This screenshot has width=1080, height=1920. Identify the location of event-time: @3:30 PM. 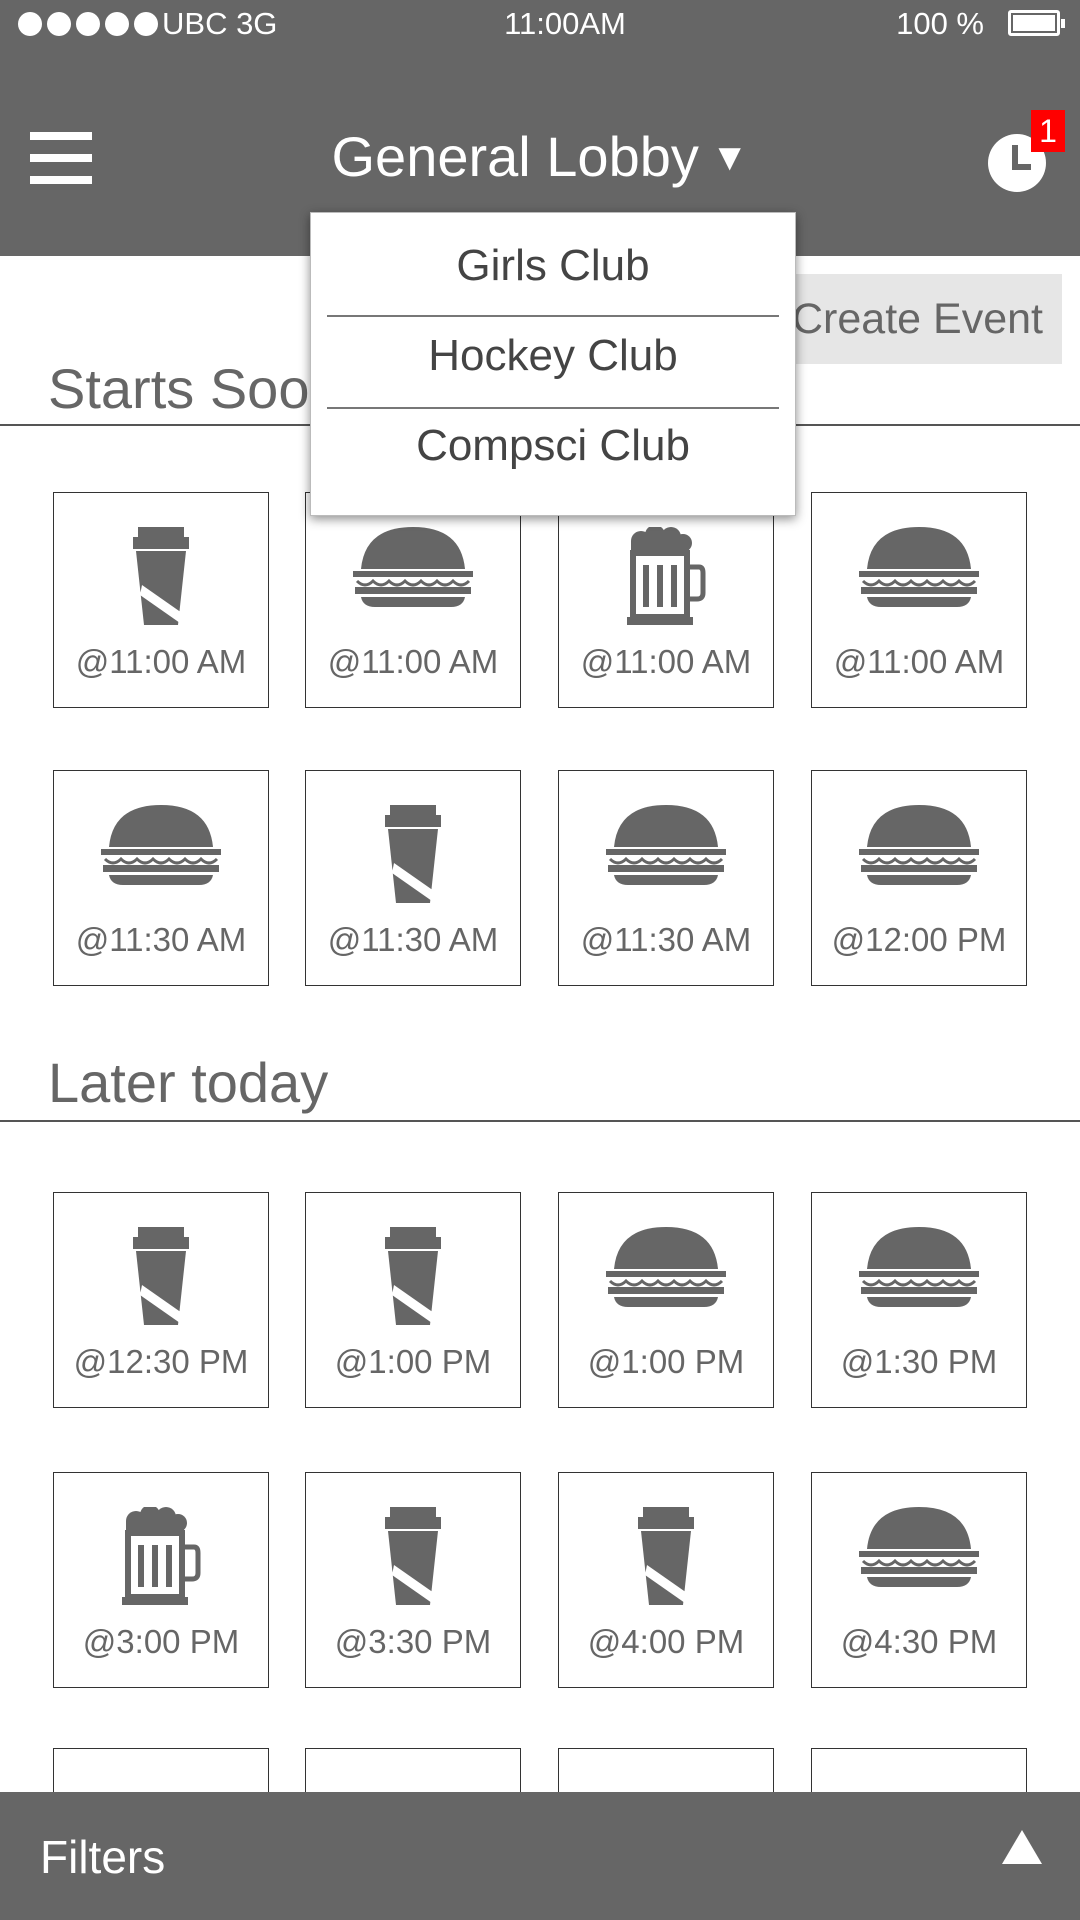
(413, 1641).